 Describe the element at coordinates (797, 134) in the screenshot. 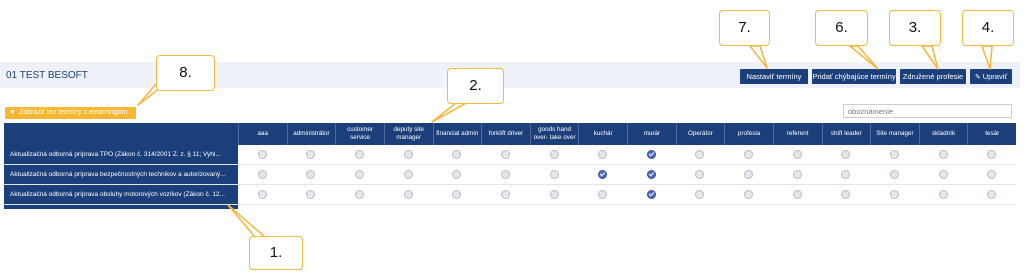

I see `profession-column-header: referent` at that location.